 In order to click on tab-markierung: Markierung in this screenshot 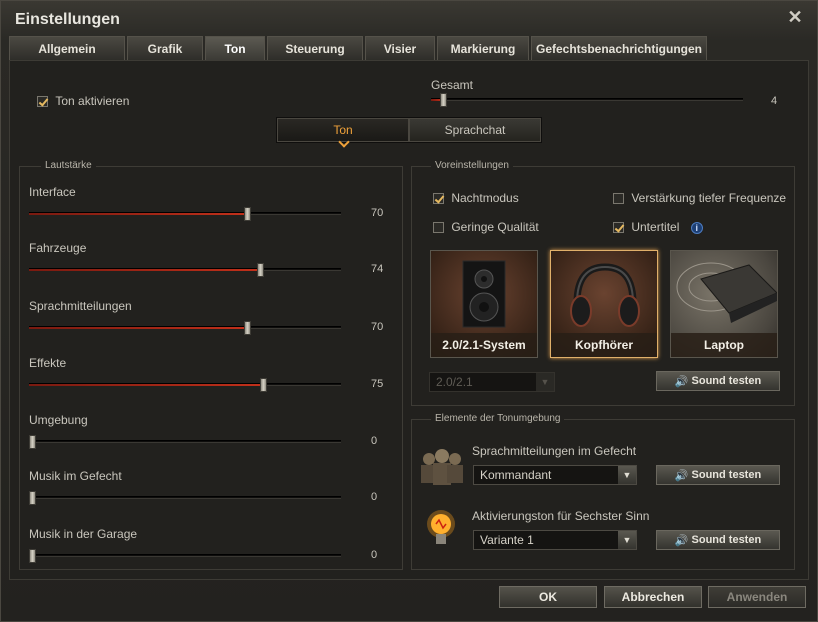, I will do `click(483, 48)`.